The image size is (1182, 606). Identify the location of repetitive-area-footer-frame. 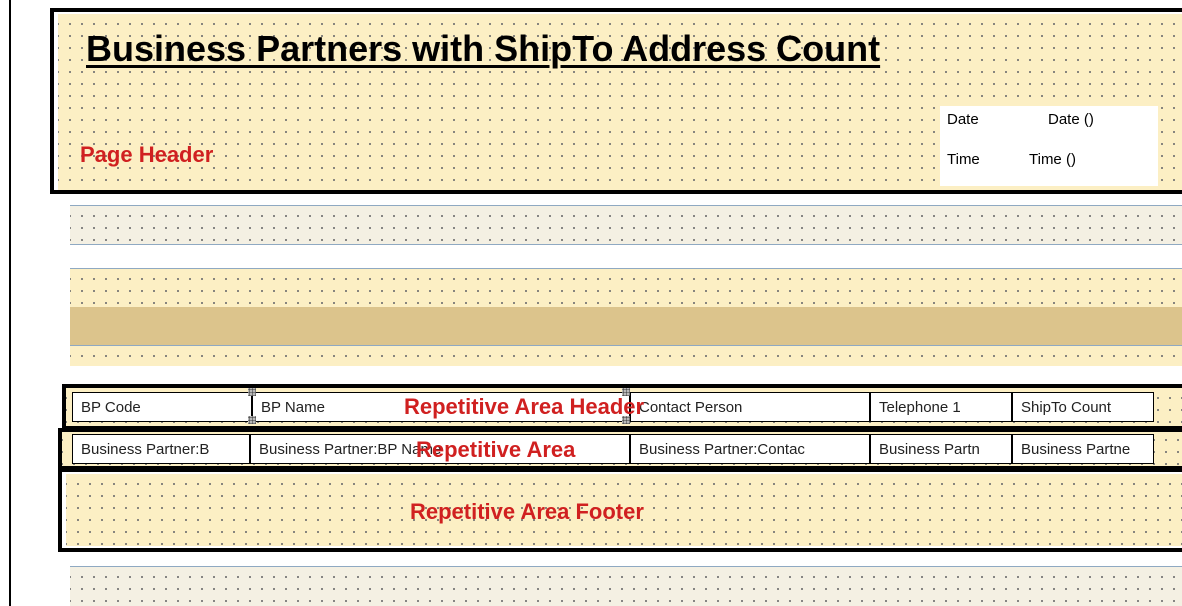
(620, 510).